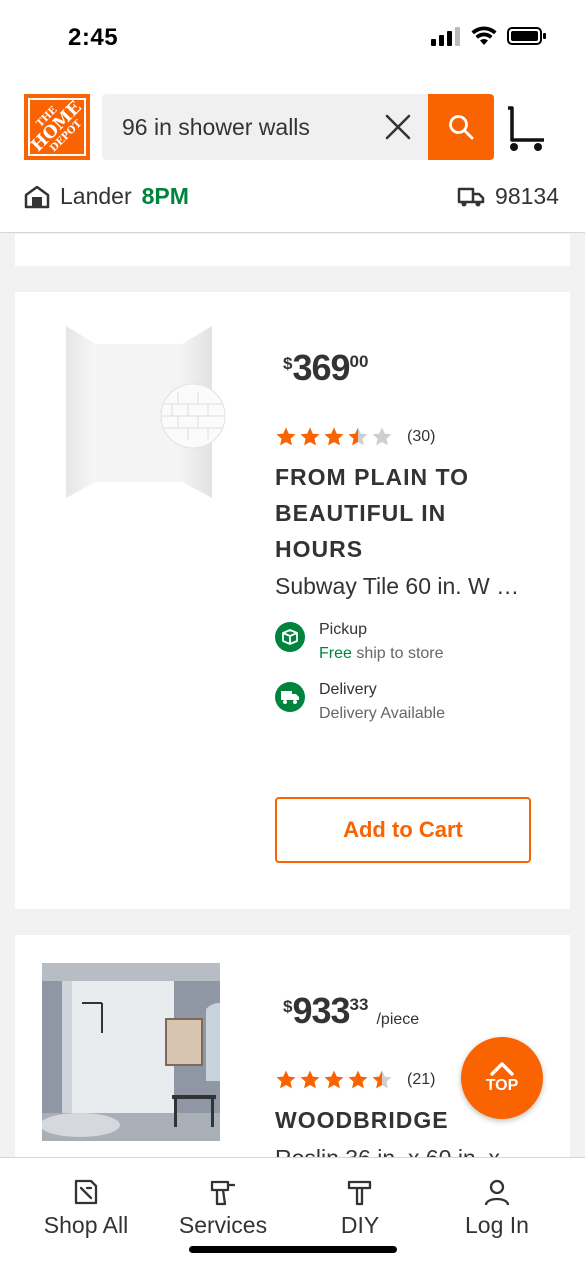  I want to click on pickup-rest: ship to store, so click(397, 653).